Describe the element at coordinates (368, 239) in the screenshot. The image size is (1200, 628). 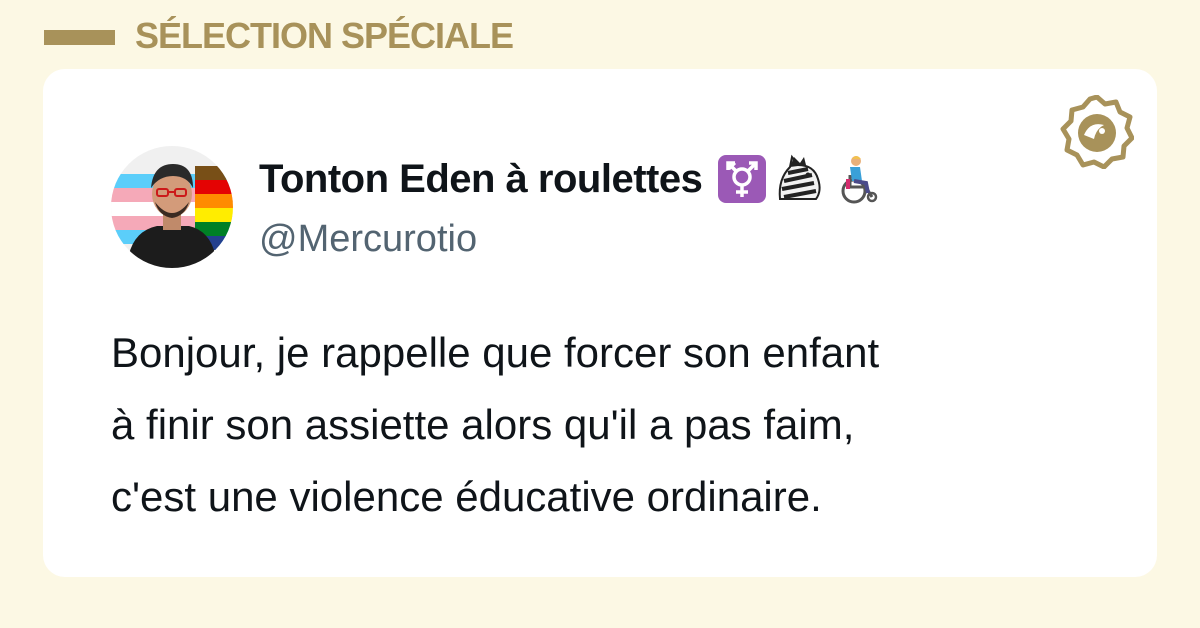
I see `author-handle: @Mercurotio` at that location.